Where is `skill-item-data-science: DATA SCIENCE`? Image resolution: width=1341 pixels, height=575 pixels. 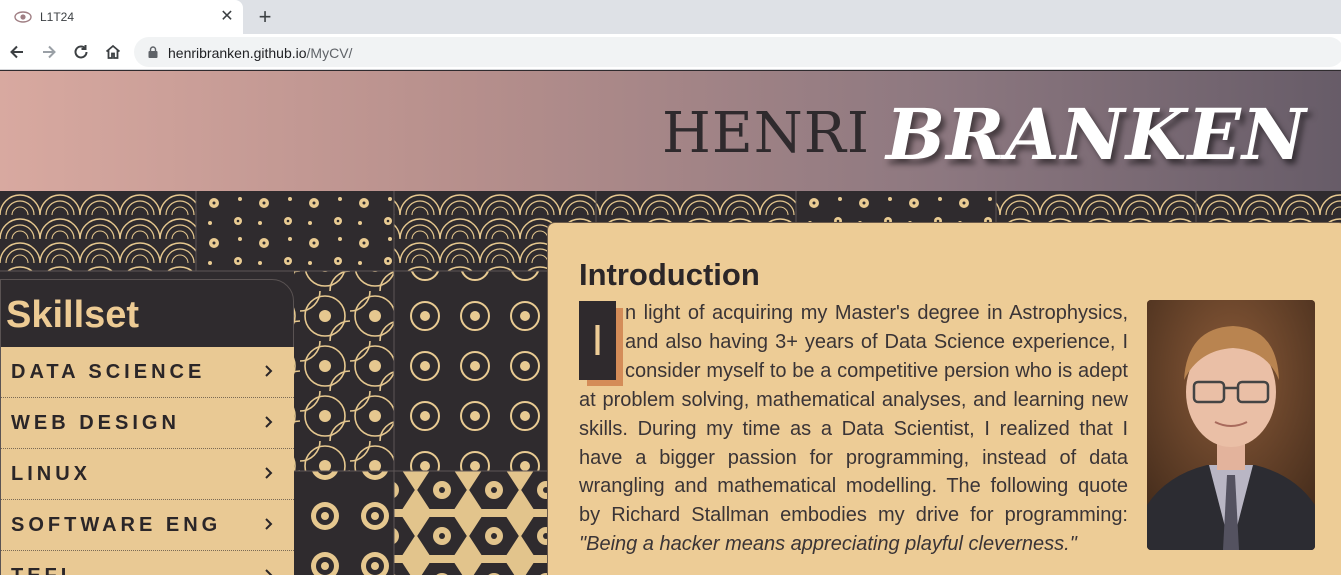
skill-item-data-science: DATA SCIENCE is located at coordinates (147, 372).